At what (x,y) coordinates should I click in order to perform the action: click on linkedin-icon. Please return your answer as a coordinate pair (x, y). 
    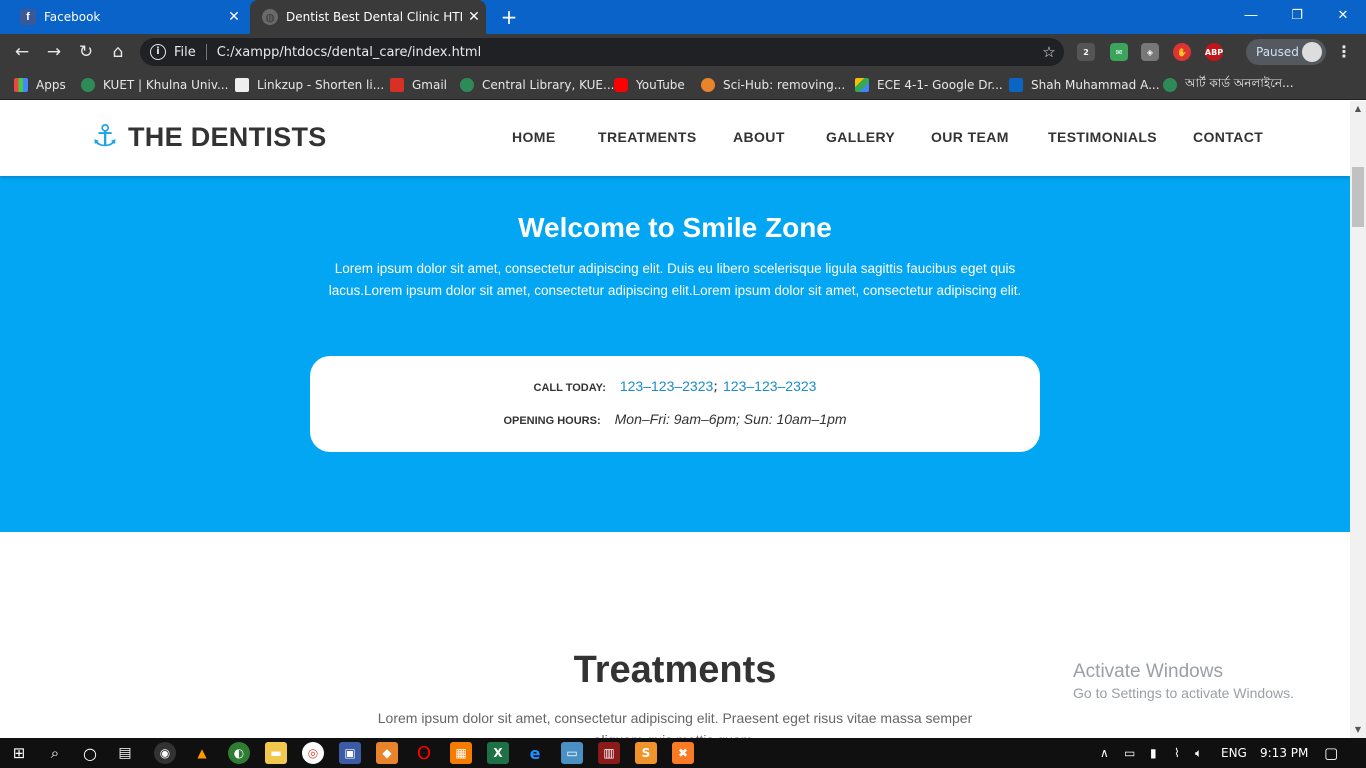
    Looking at the image, I should click on (1016, 85).